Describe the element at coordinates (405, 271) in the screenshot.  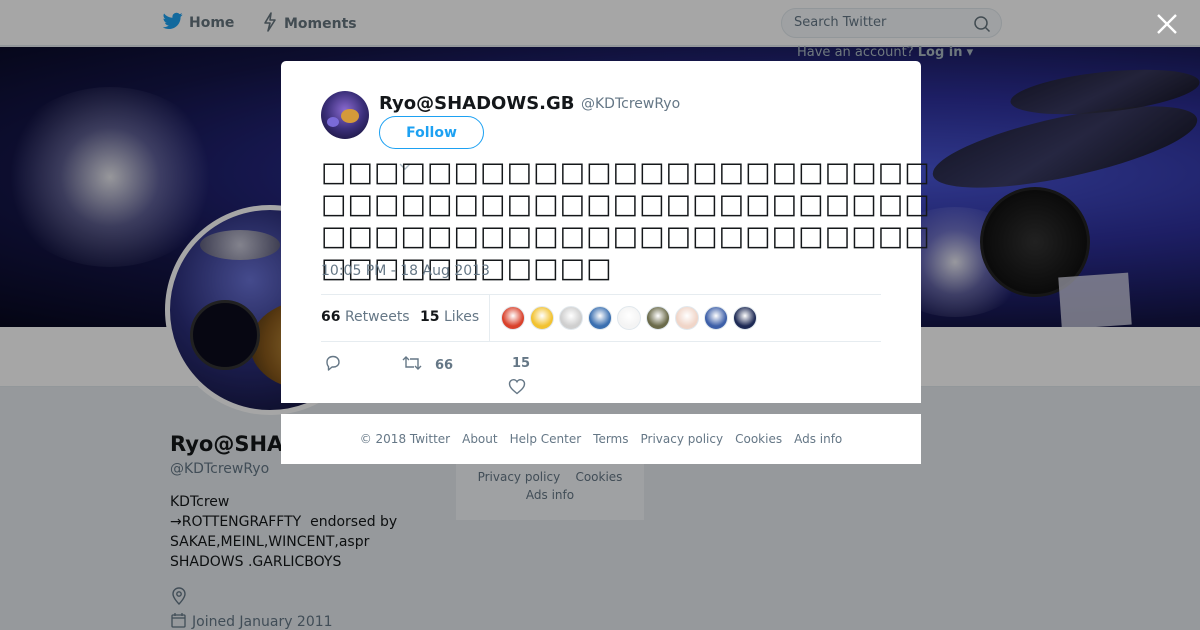
I see `tweet-timestamp: 10:05 PM - 18 Aug 2013` at that location.